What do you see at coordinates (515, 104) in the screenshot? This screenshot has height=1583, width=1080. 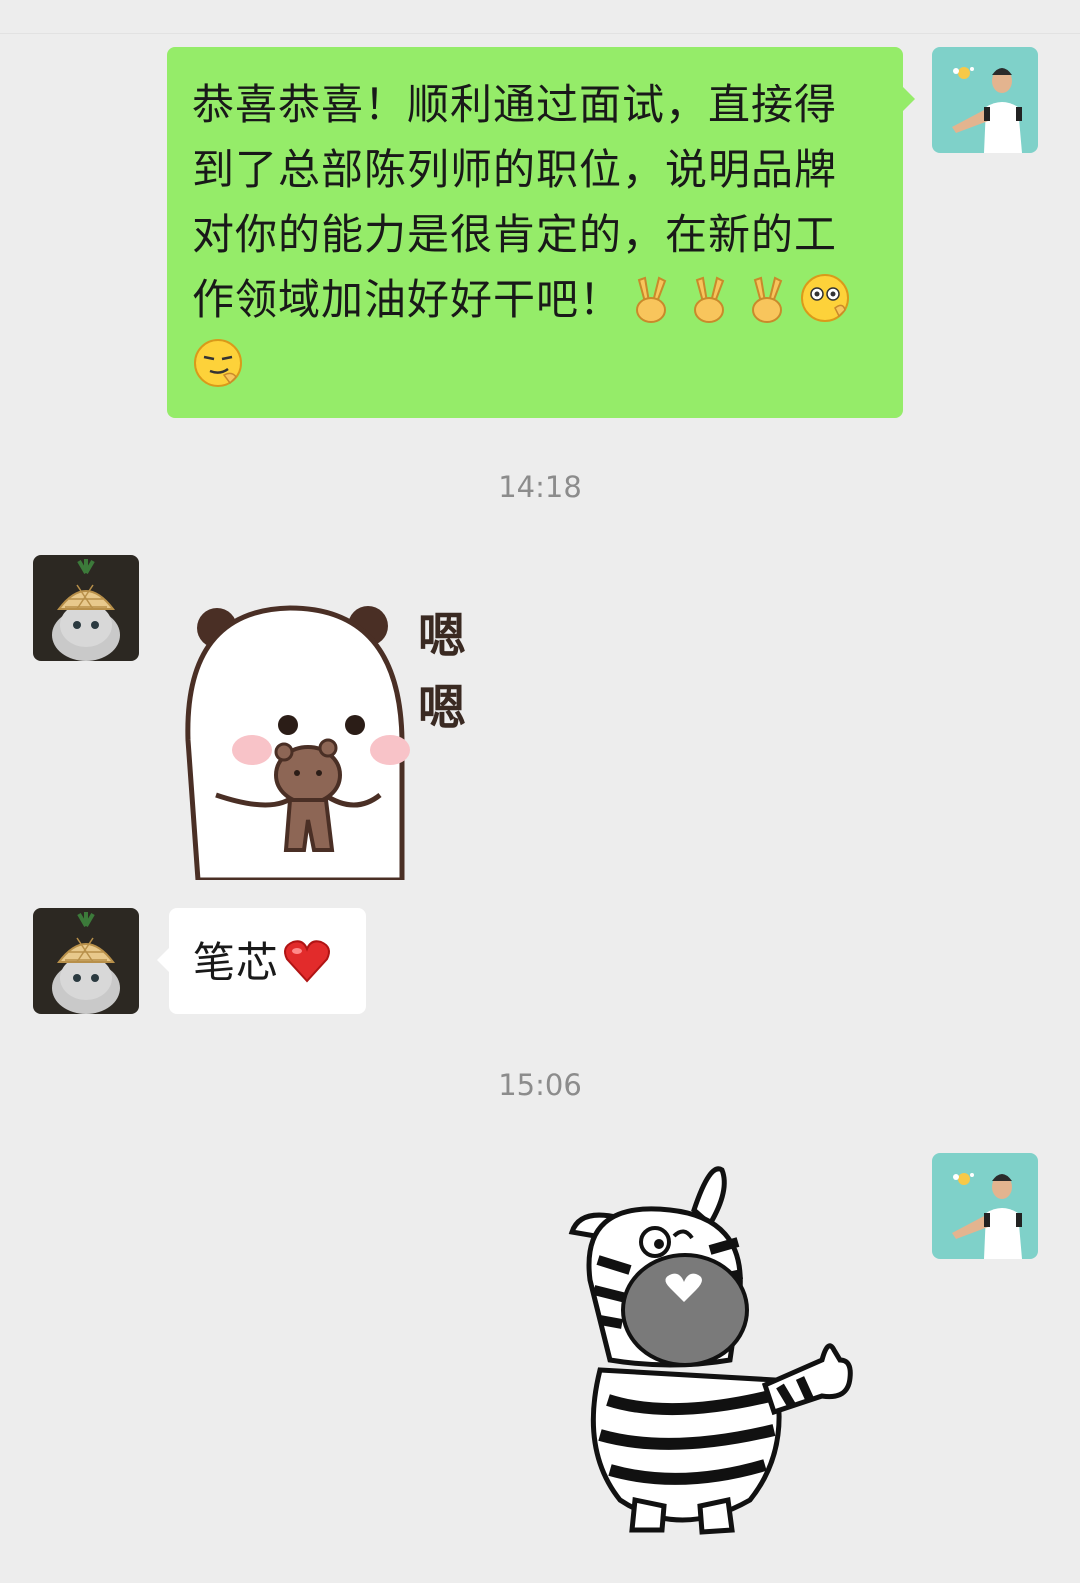 I see `message-line: 恭喜恭喜！顺利通过面试，直接得` at bounding box center [515, 104].